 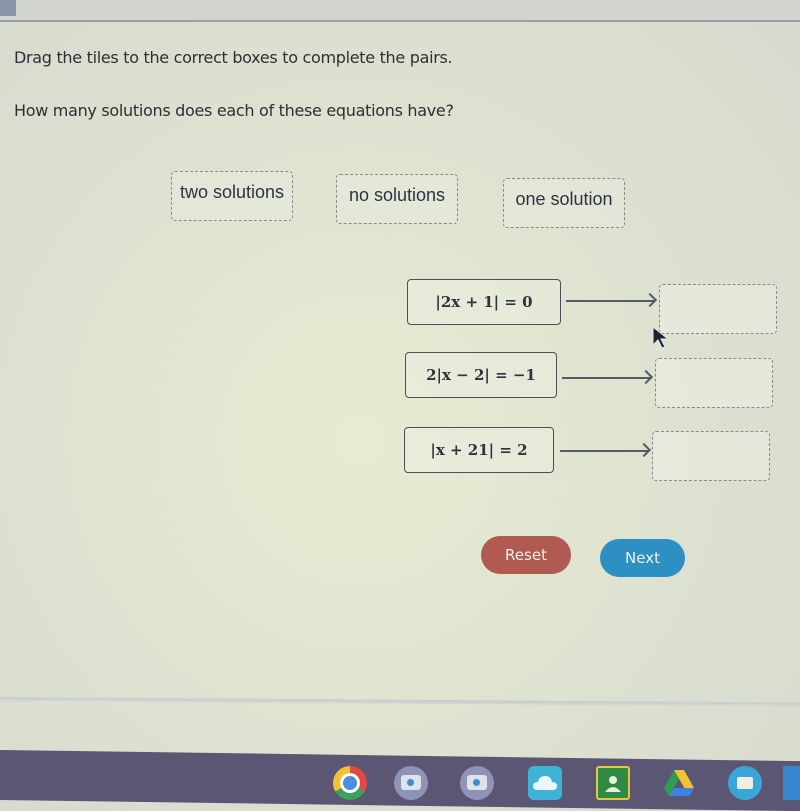 I want to click on divider, so click(x=400, y=702).